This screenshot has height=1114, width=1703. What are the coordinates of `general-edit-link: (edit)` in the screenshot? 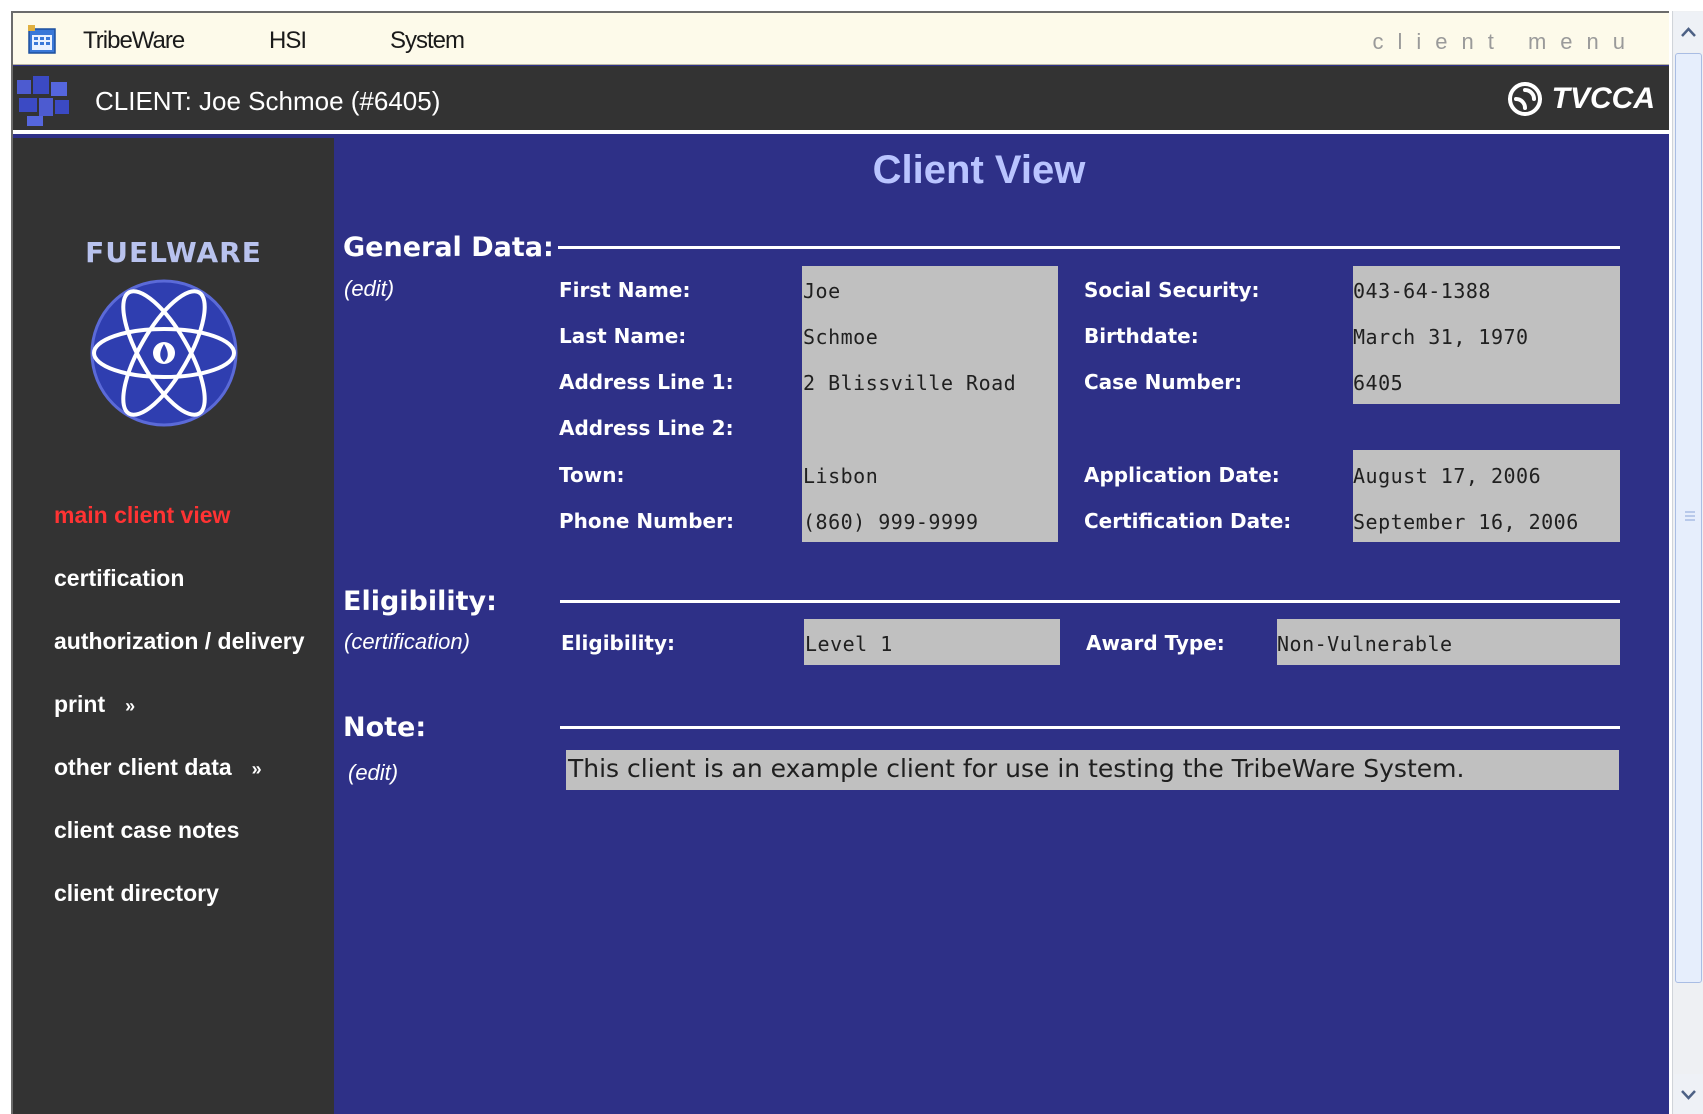 It's located at (369, 289).